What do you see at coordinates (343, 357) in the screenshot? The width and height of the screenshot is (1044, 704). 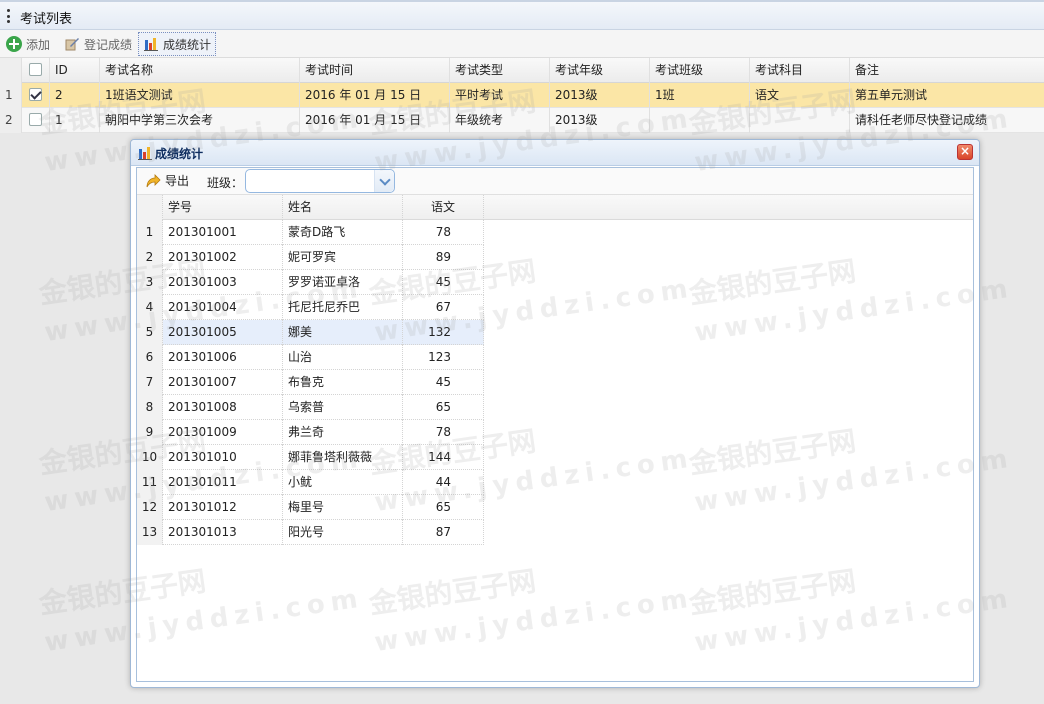 I see `student-name: 山治` at bounding box center [343, 357].